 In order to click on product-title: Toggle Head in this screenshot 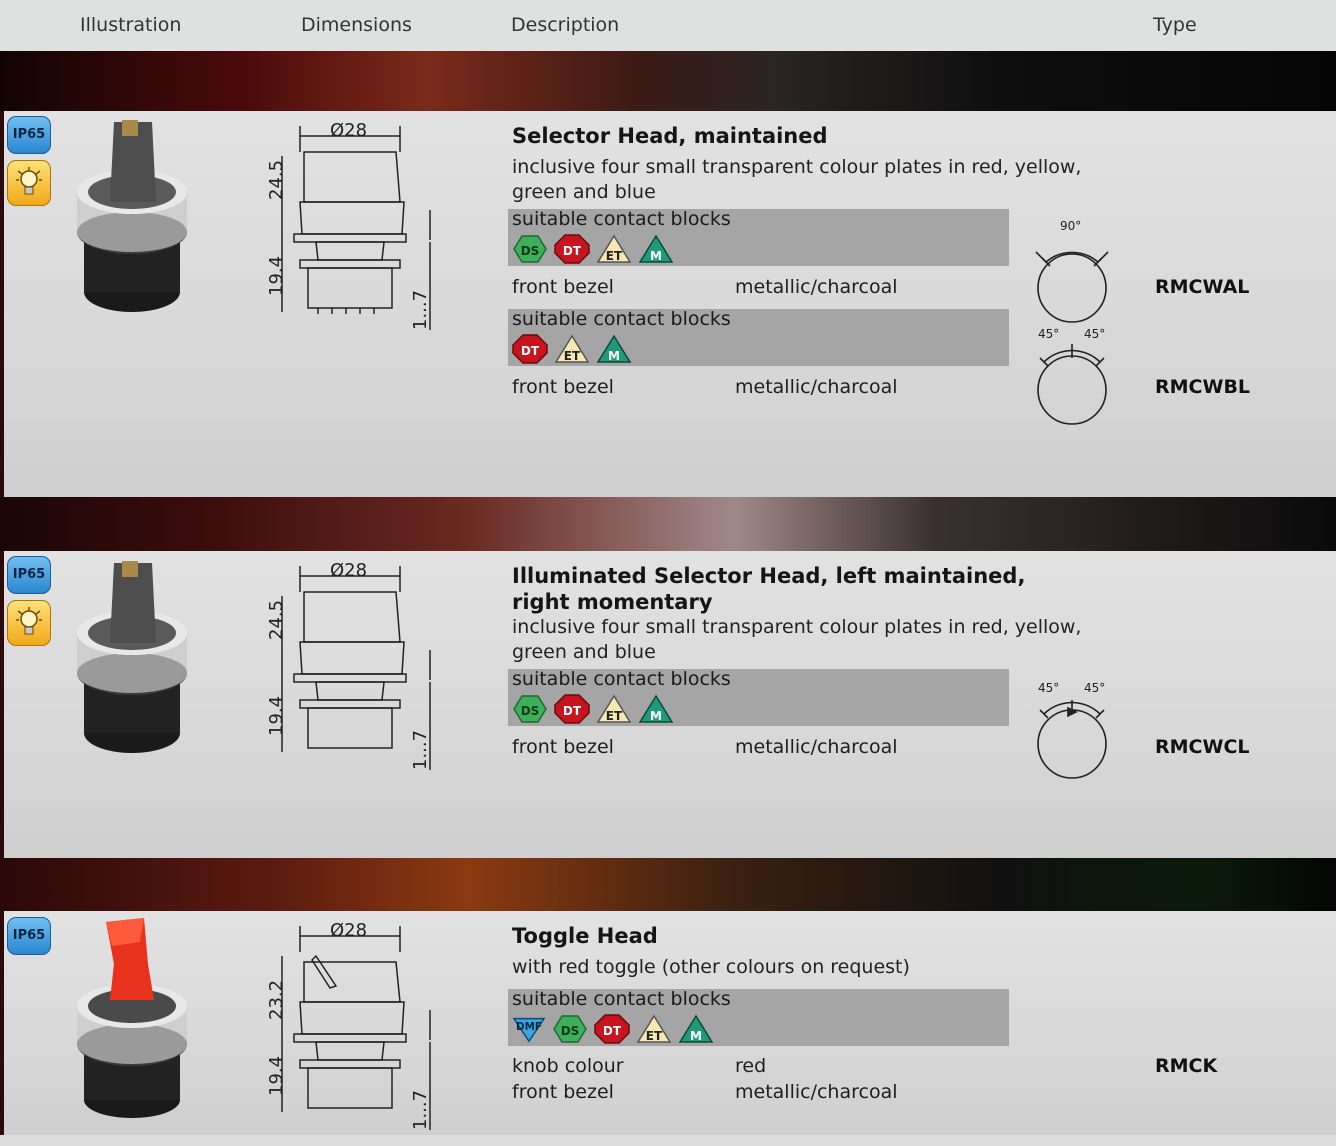, I will do `click(585, 936)`.